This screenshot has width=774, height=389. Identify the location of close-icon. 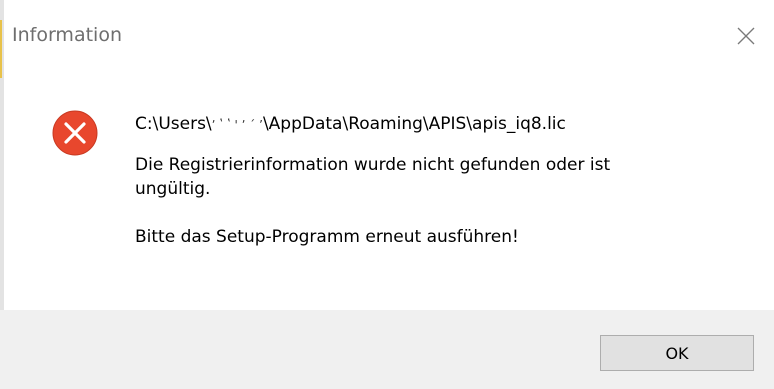
(746, 36).